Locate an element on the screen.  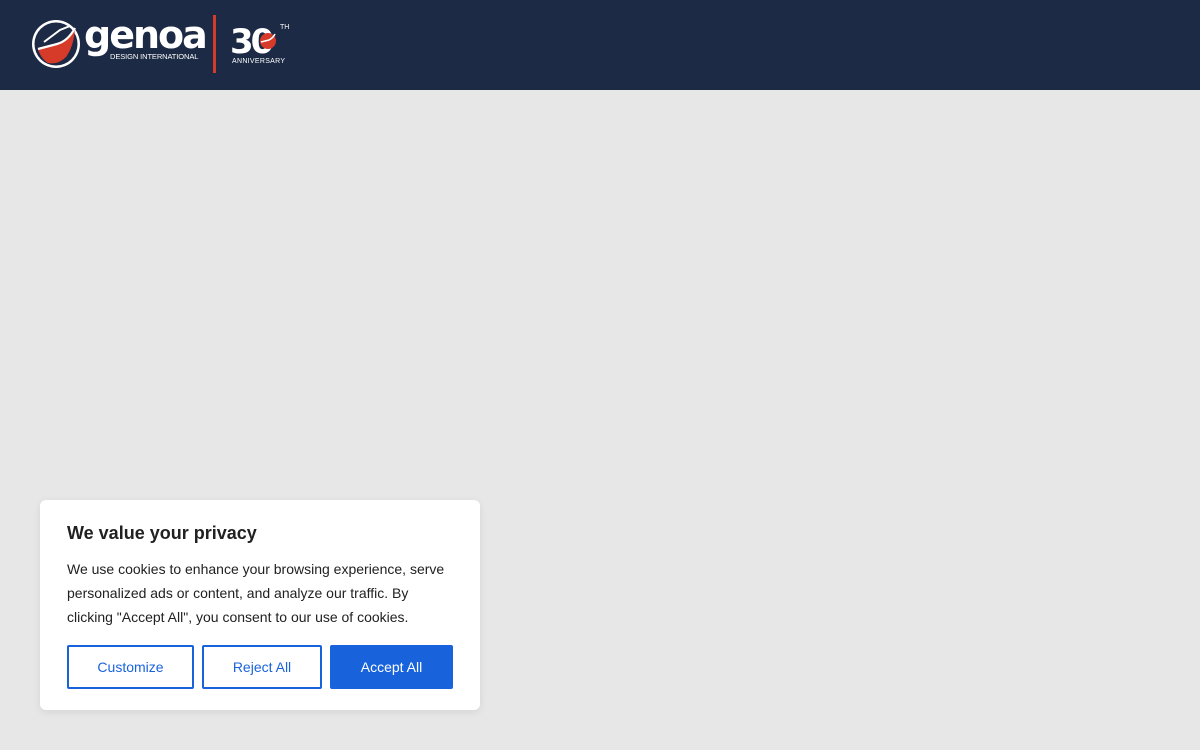
anniversary-label: ANNIVERSARY is located at coordinates (259, 61).